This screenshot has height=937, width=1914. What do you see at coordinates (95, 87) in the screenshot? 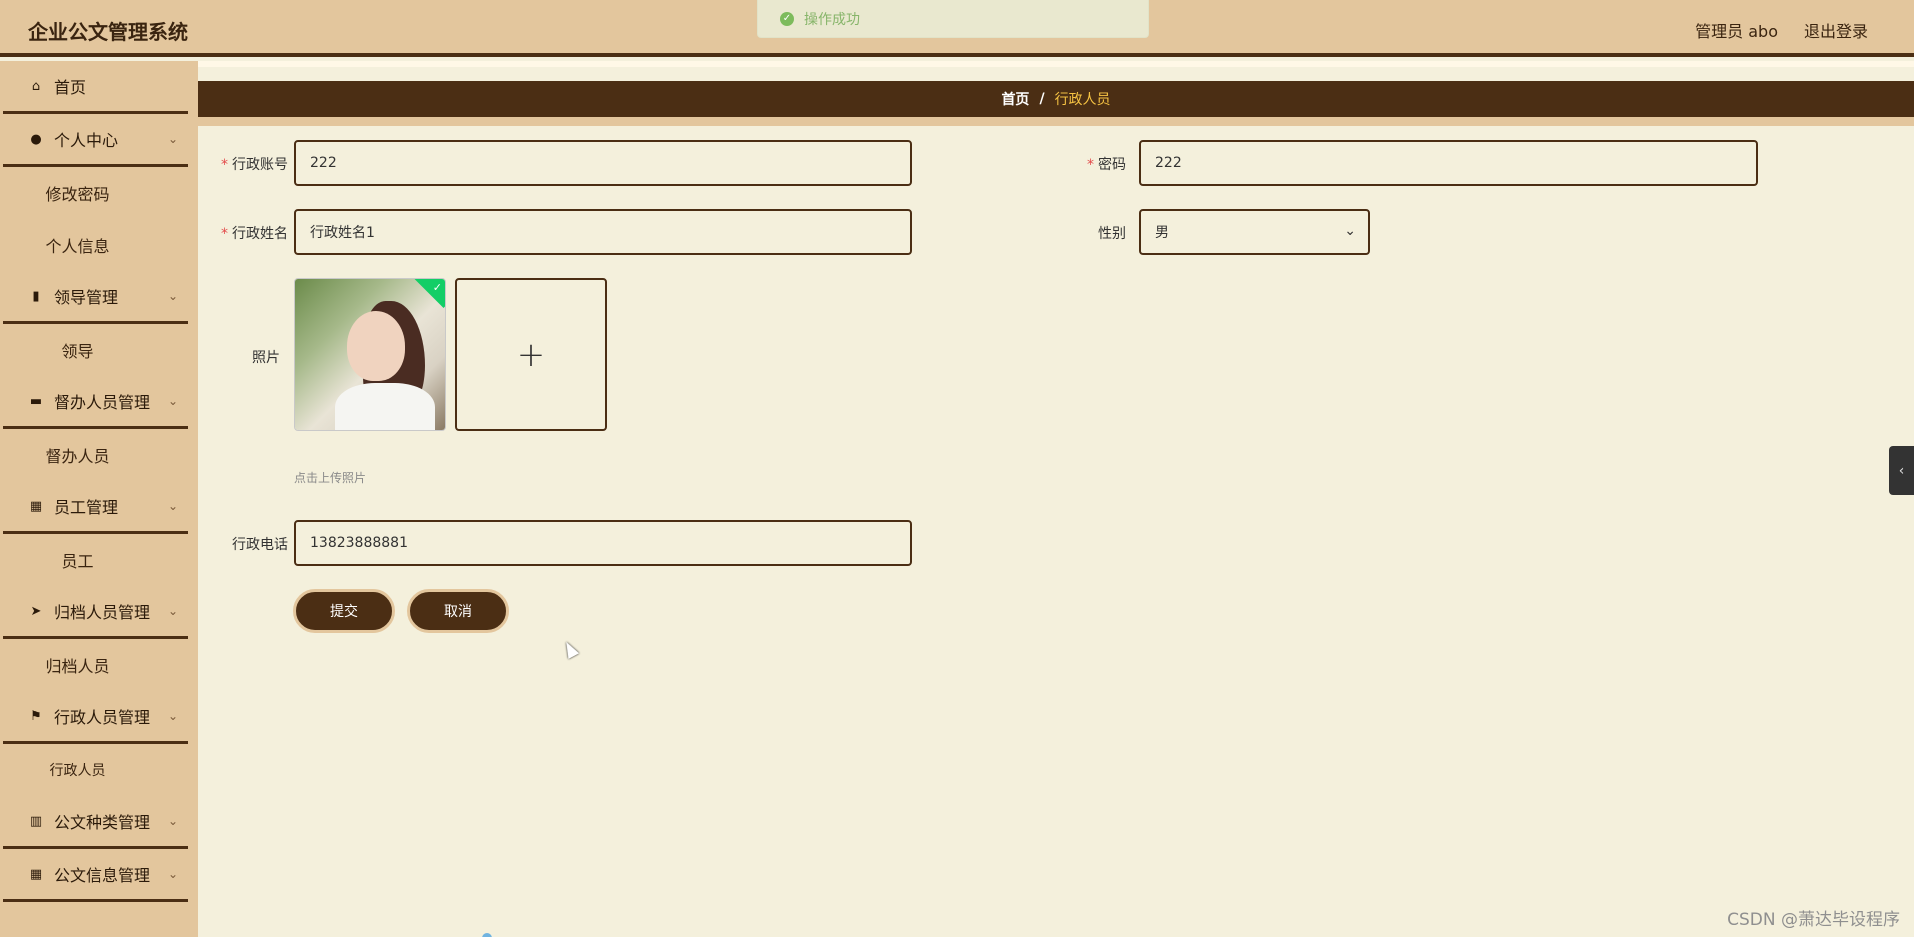
I see `sidebar-item-home: ⌂ 首页` at bounding box center [95, 87].